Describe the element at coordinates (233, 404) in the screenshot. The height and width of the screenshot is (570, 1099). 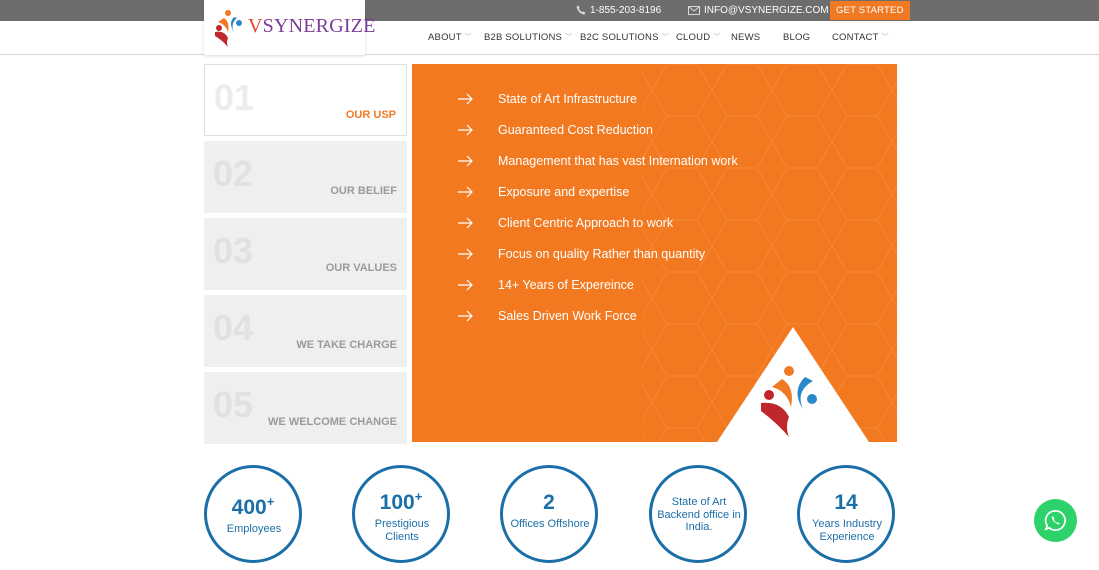
I see `tab-number: 05` at that location.